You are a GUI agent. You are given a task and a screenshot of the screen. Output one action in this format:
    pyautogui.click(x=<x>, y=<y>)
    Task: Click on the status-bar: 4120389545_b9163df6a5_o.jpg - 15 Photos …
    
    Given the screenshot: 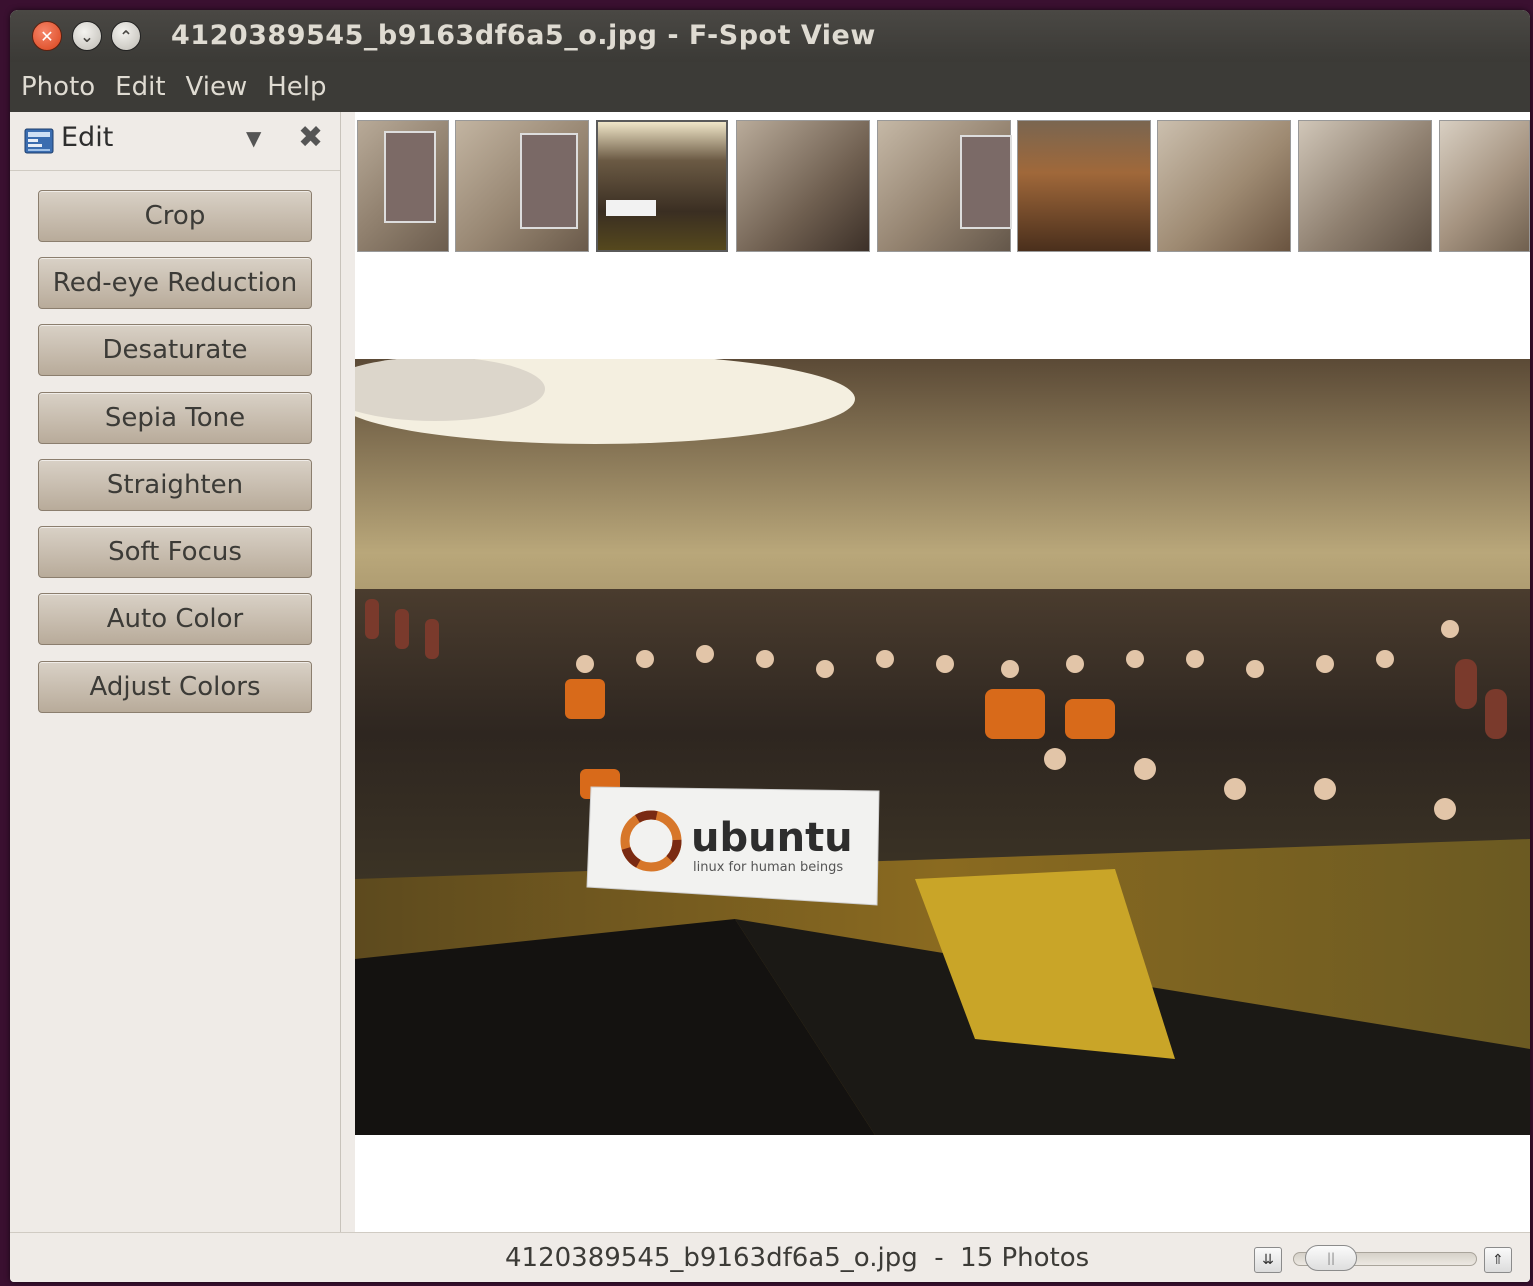 What is the action you would take?
    pyautogui.click(x=770, y=1257)
    